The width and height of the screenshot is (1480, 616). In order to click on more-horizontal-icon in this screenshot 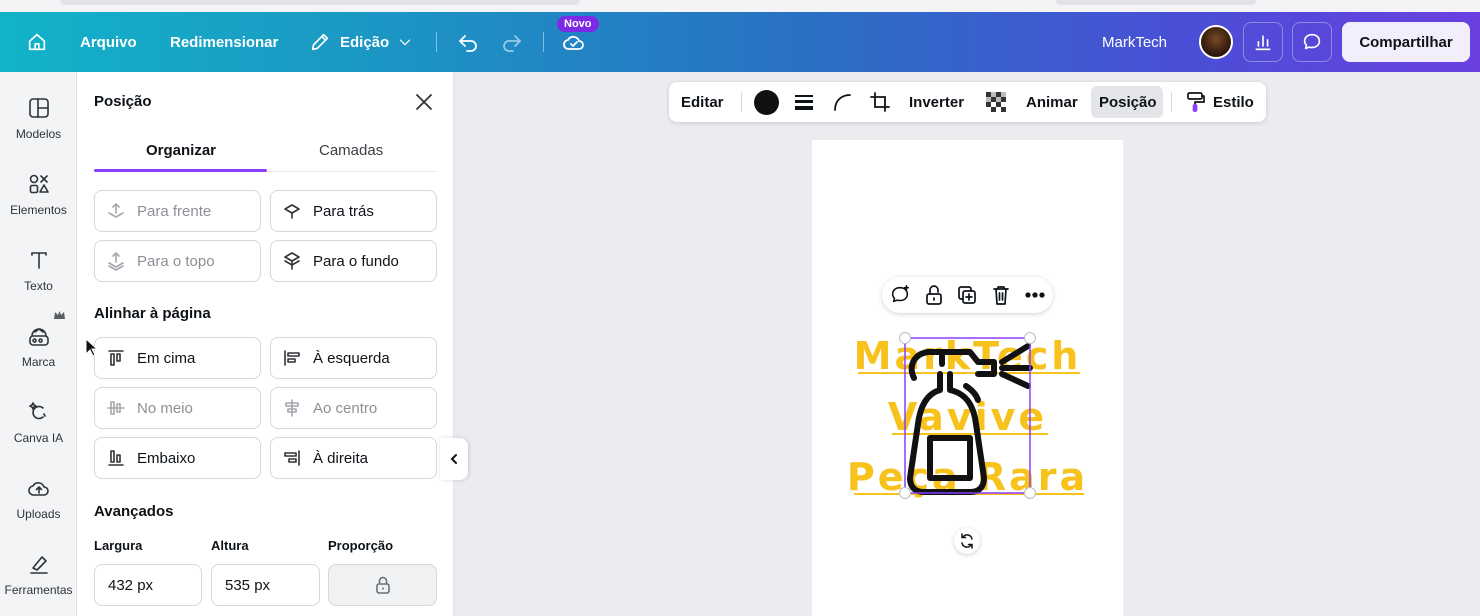, I will do `click(1035, 295)`.